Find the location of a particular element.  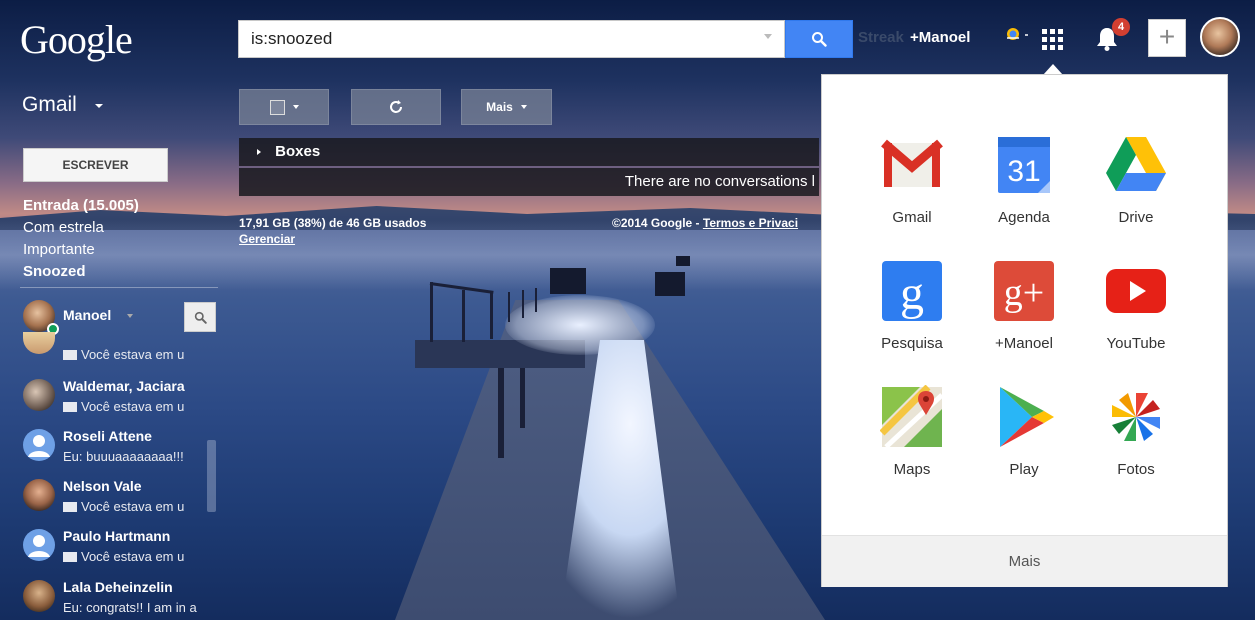

search-box is located at coordinates (511, 39).